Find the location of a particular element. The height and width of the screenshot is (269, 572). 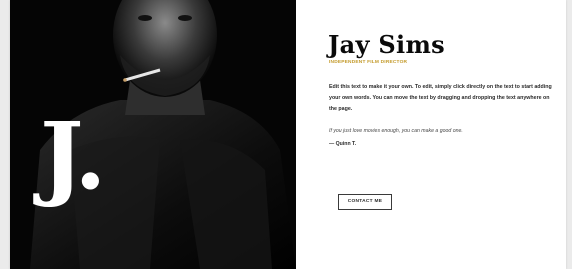

subtitle-role: INDEPENDENT FILM DIRECTOR is located at coordinates (368, 62).